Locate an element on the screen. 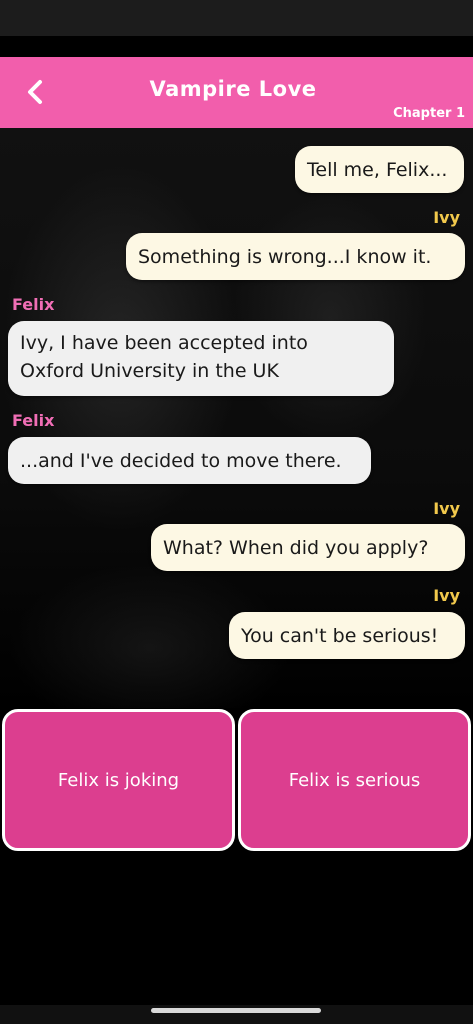  chat-bubble-felix: ...and I've decided to move there. is located at coordinates (189, 460).